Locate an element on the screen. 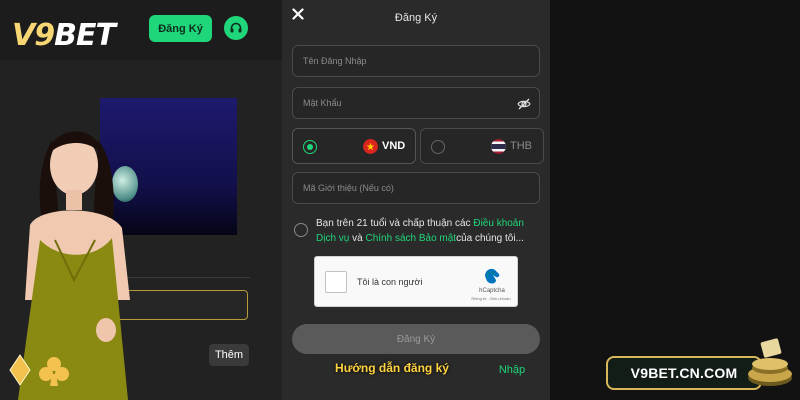 The height and width of the screenshot is (400, 800). hcaptcha-links: Riêng tư - Điều khoản is located at coordinates (491, 298).